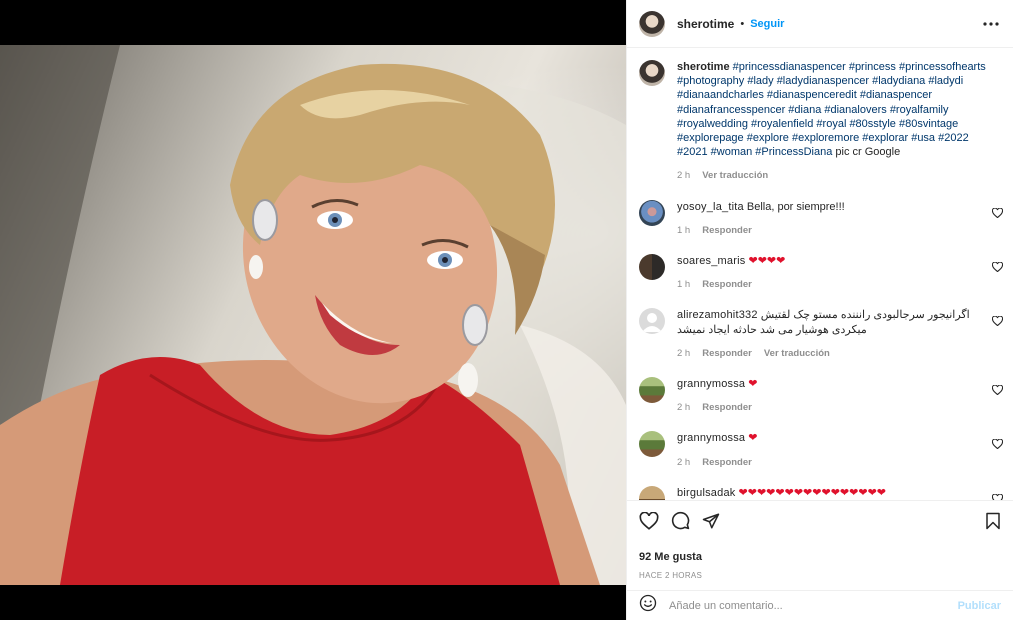  Describe the element at coordinates (652, 23) in the screenshot. I see `owner-avatar` at that location.